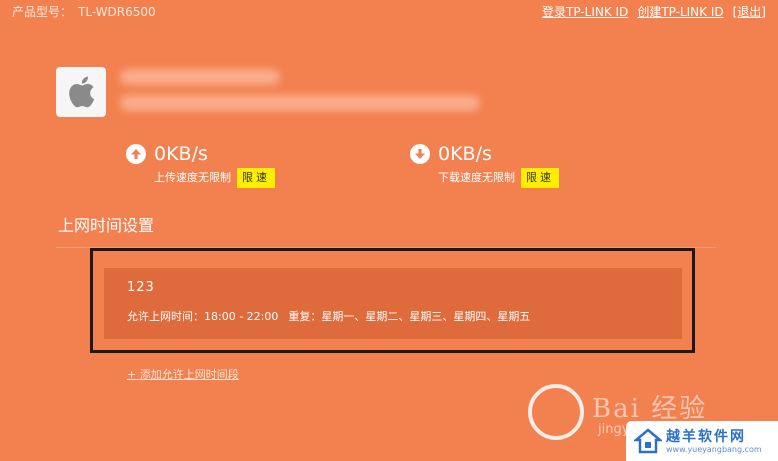 The width and height of the screenshot is (778, 461). What do you see at coordinates (300, 103) in the screenshot?
I see `device-info-redacted` at bounding box center [300, 103].